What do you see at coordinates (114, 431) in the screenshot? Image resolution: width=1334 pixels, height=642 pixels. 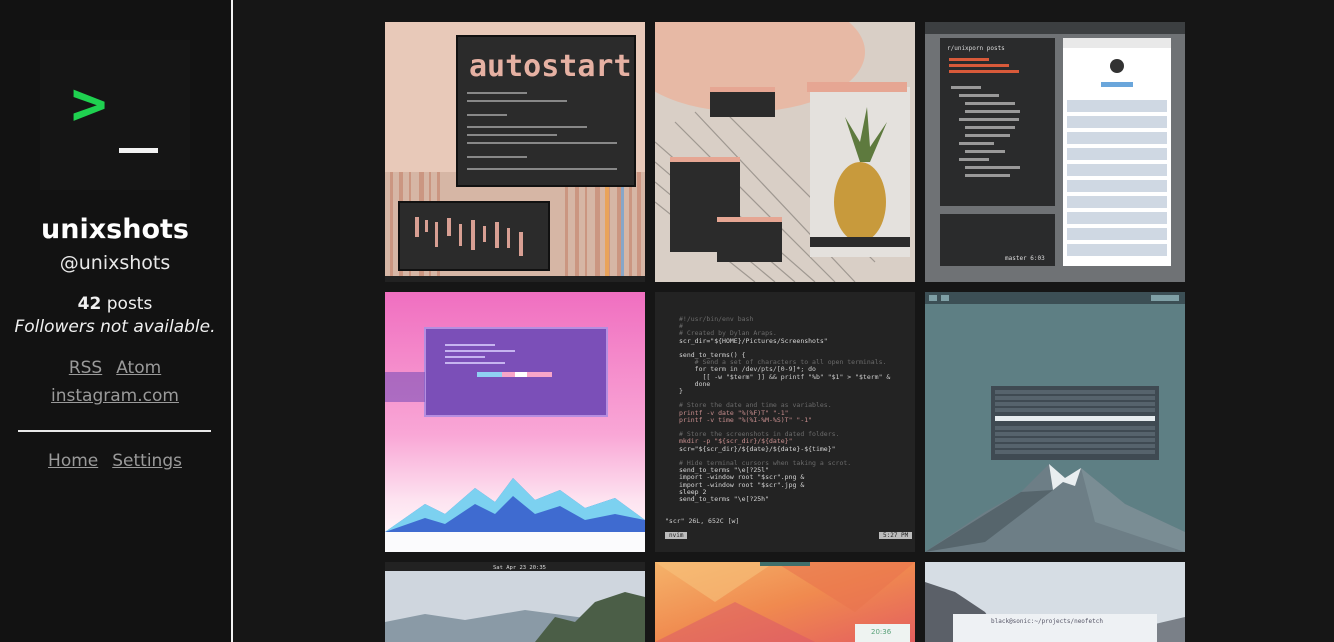 I see `sidebar-divider` at bounding box center [114, 431].